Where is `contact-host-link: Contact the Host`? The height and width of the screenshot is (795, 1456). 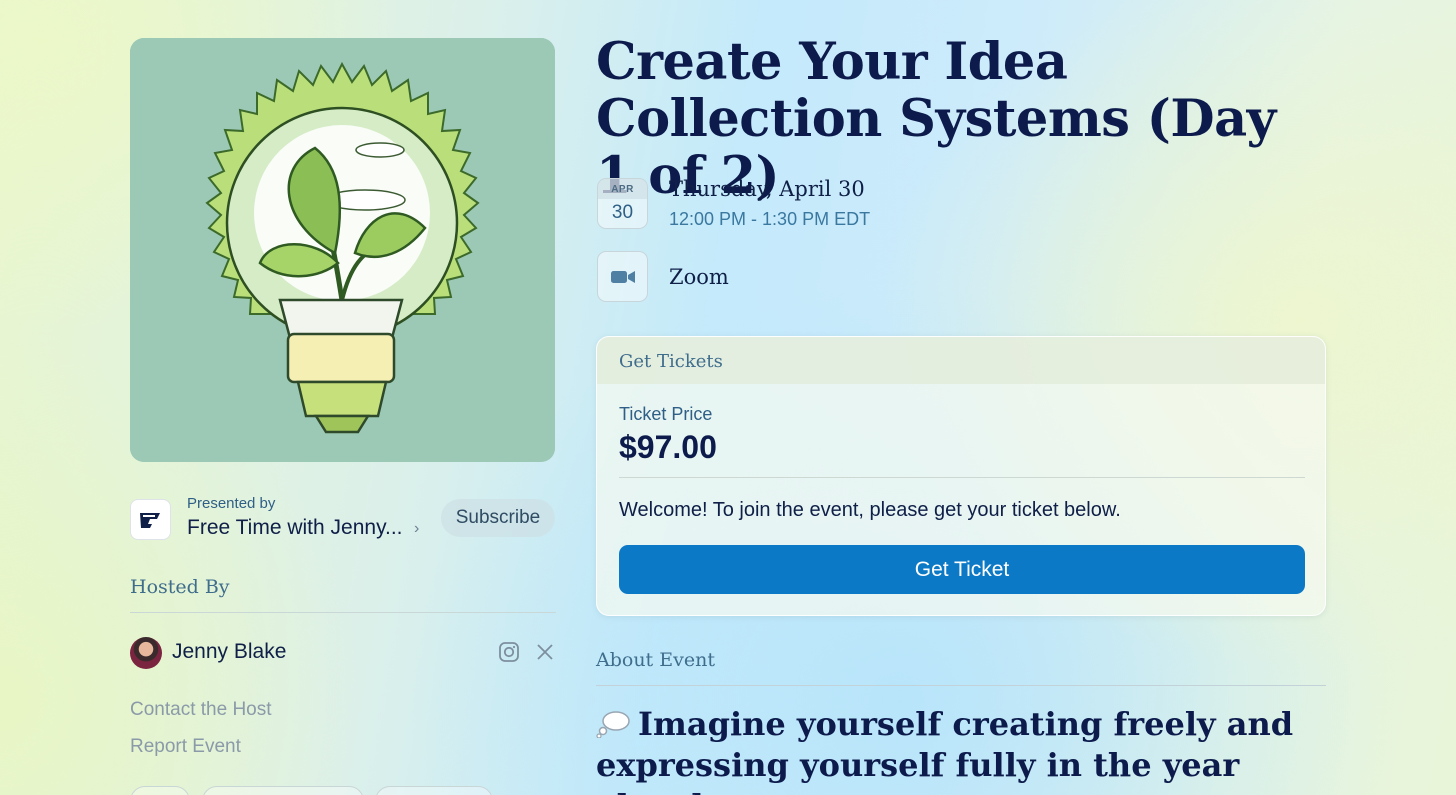 contact-host-link: Contact the Host is located at coordinates (201, 710).